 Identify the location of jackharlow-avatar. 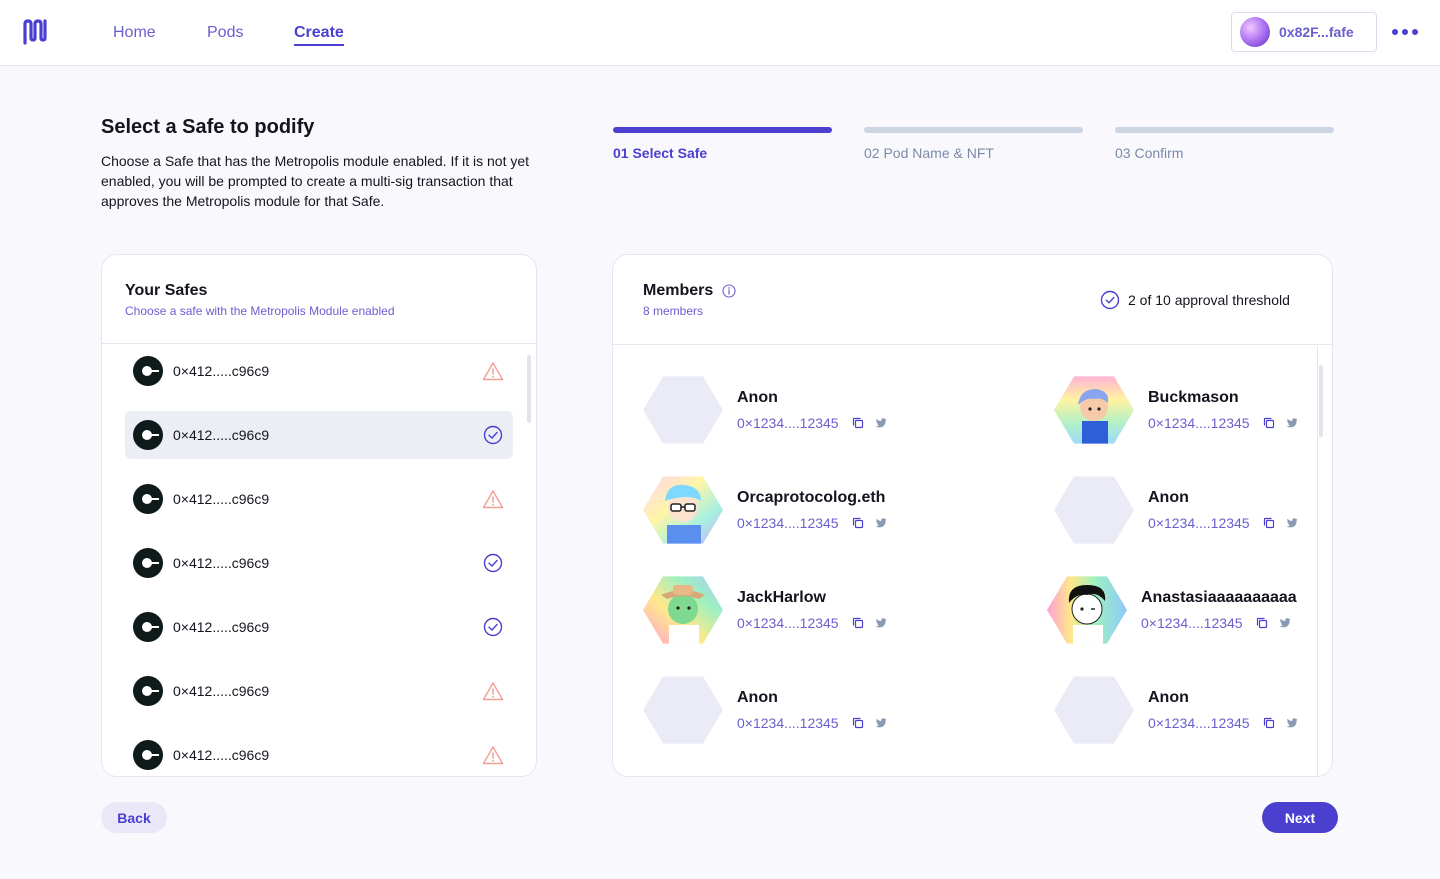
(683, 610).